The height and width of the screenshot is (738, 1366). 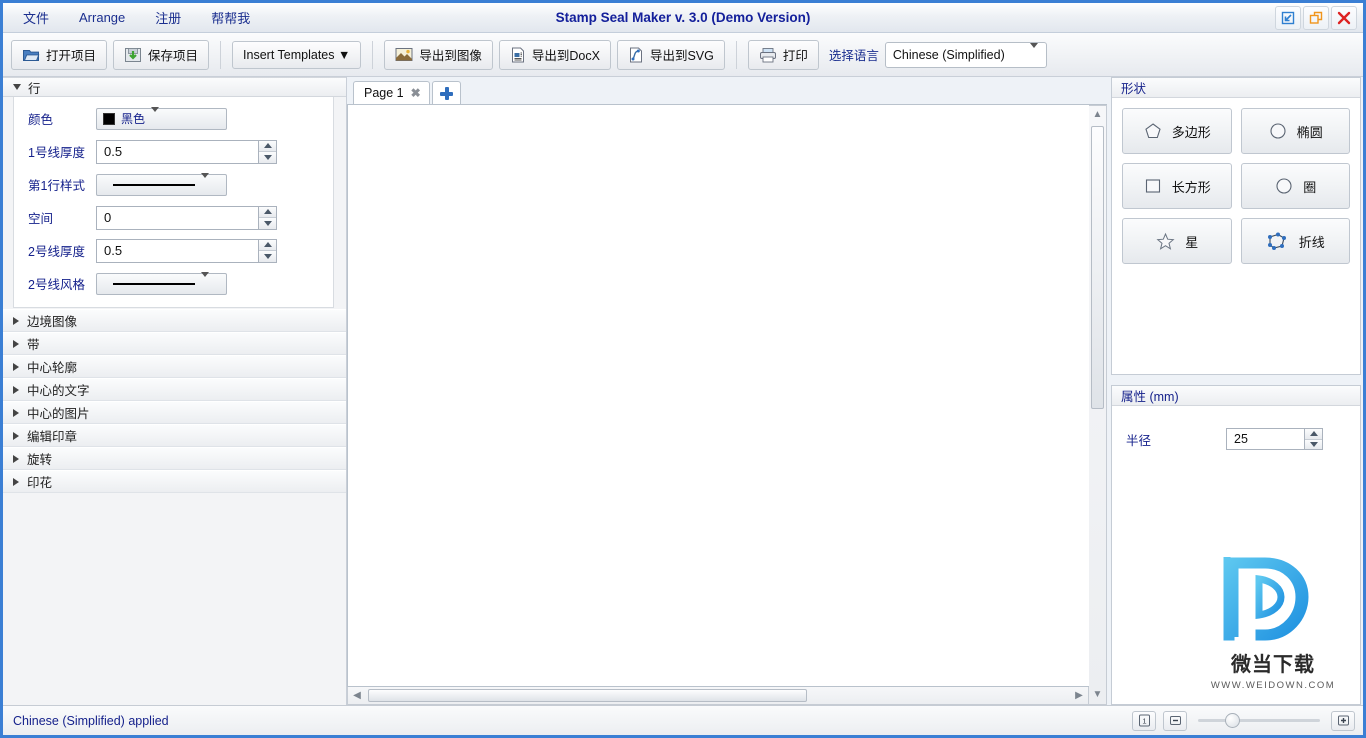 What do you see at coordinates (1309, 132) in the screenshot?
I see `shape-label: 椭圆` at bounding box center [1309, 132].